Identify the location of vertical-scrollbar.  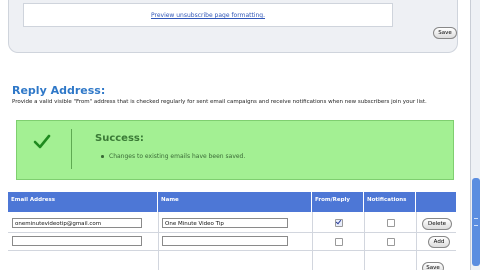
(475, 135).